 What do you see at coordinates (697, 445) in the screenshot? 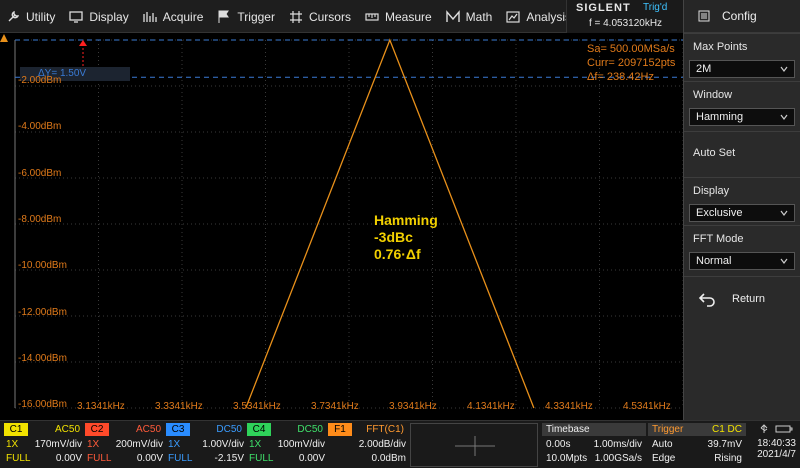
I see `trigger-block: Trigger C1 DC Auto 39.7mV Edge Rising` at bounding box center [697, 445].